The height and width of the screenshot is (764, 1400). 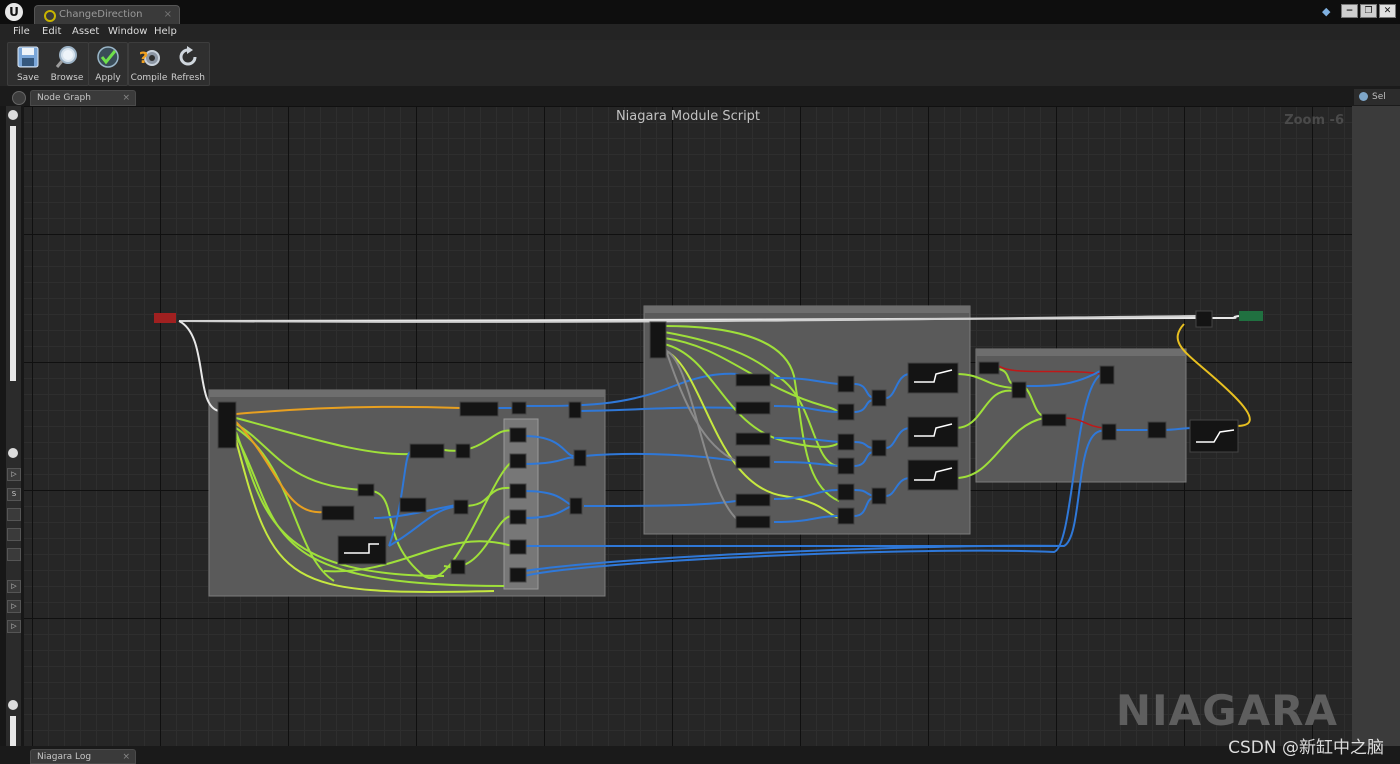 I want to click on document-tab-close-icon: ×, so click(x=168, y=15).